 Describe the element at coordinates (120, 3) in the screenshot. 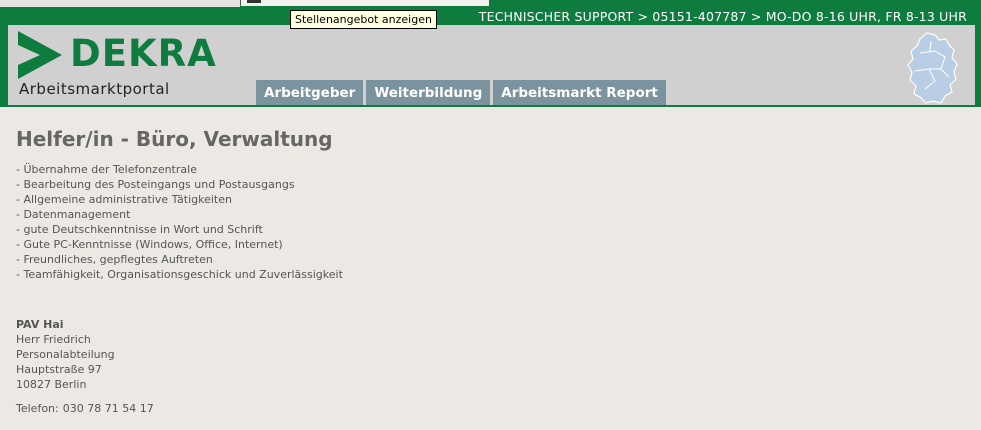

I see `window-strip` at that location.